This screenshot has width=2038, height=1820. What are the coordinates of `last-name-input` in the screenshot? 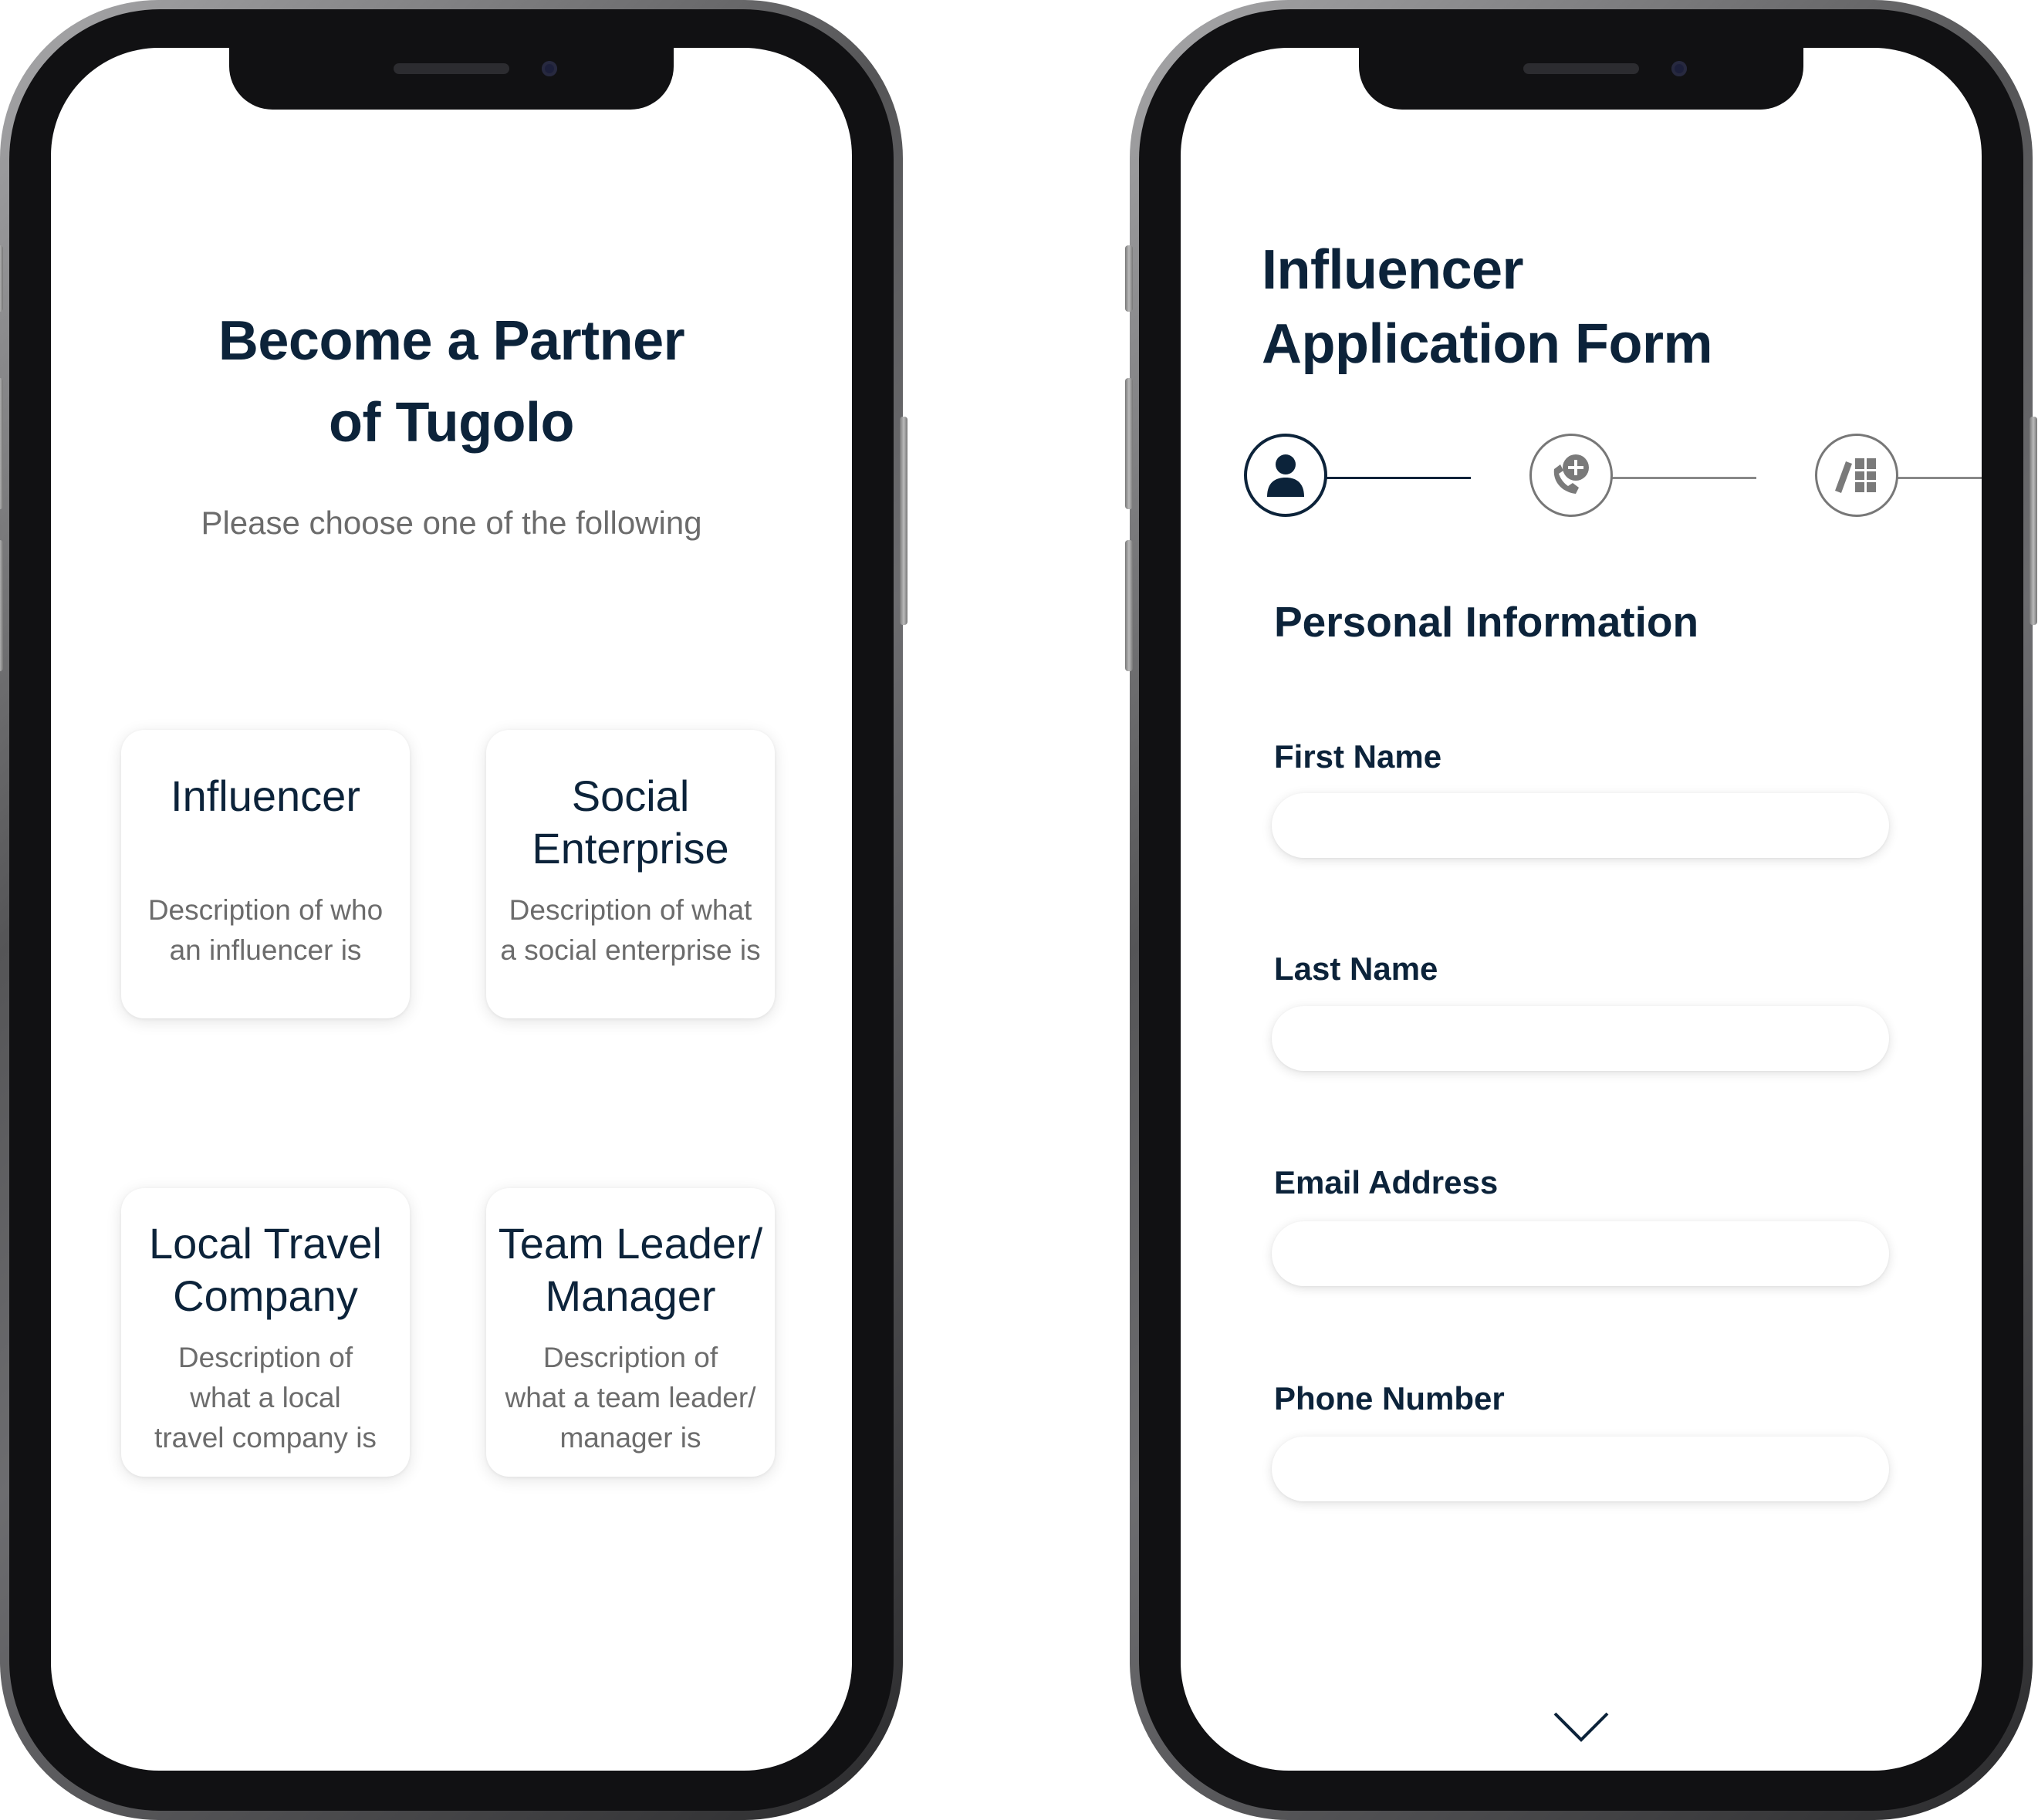 It's located at (1580, 1038).